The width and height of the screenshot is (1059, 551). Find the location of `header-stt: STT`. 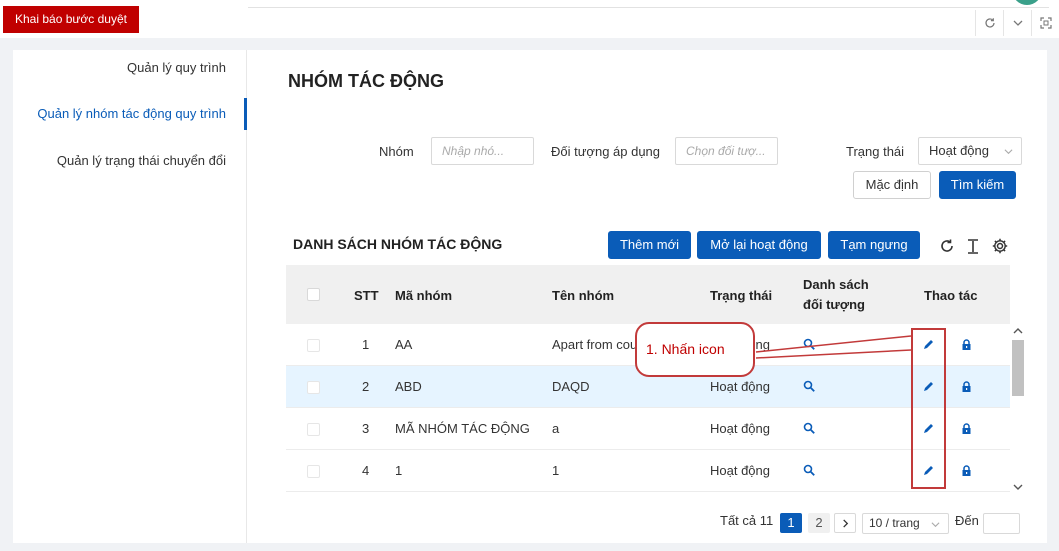

header-stt: STT is located at coordinates (366, 295).